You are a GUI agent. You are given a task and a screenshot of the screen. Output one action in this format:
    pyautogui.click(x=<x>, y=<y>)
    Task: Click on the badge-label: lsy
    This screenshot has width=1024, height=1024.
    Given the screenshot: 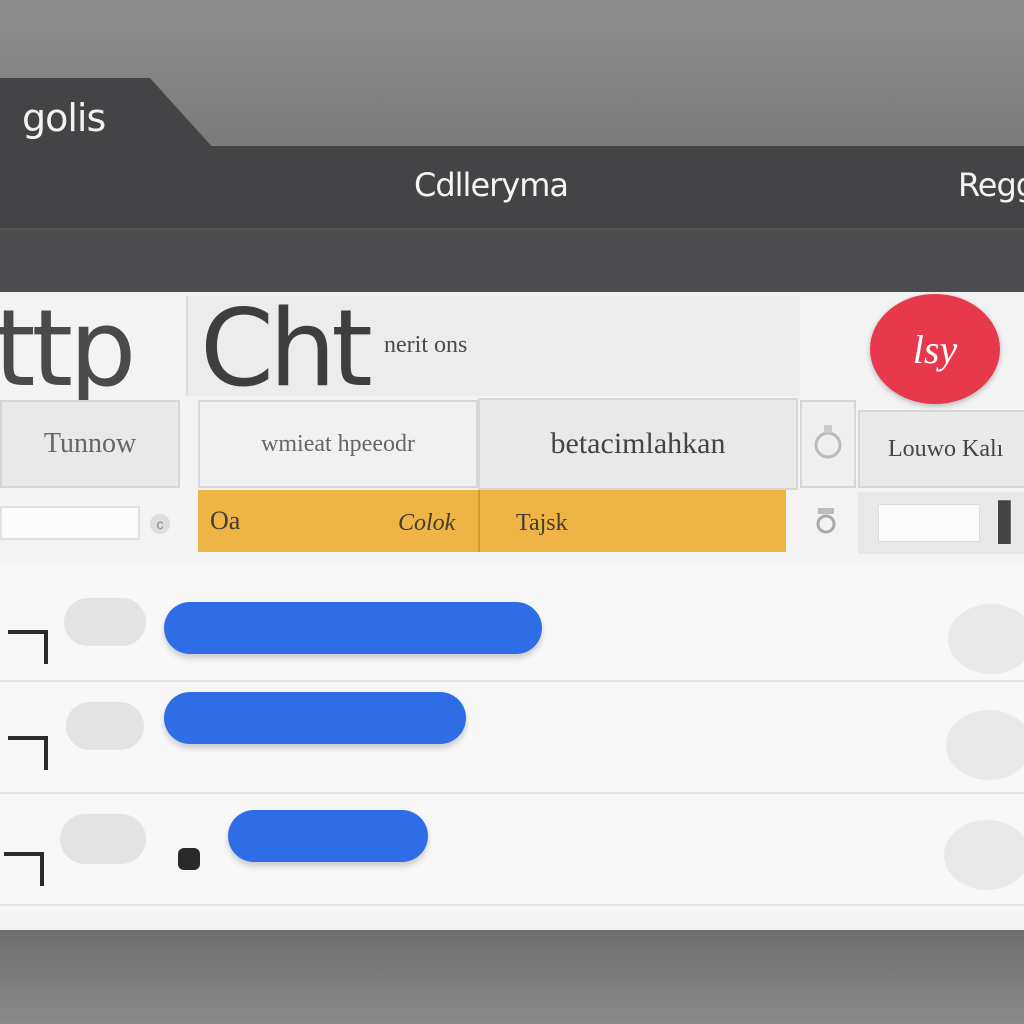 What is the action you would take?
    pyautogui.click(x=935, y=349)
    